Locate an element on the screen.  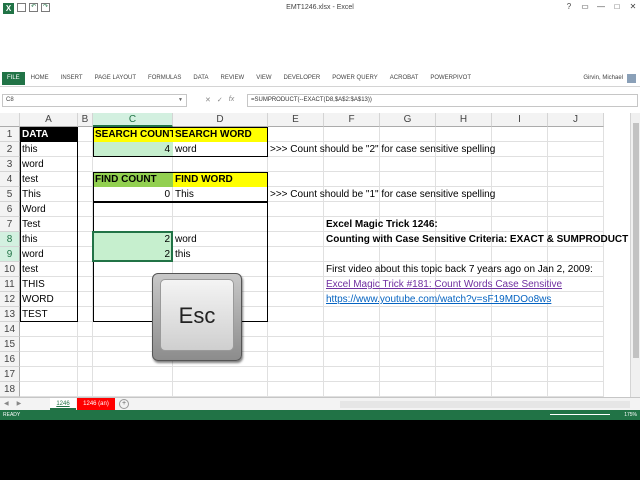
cell-a2: this is located at coordinates (49, 149).